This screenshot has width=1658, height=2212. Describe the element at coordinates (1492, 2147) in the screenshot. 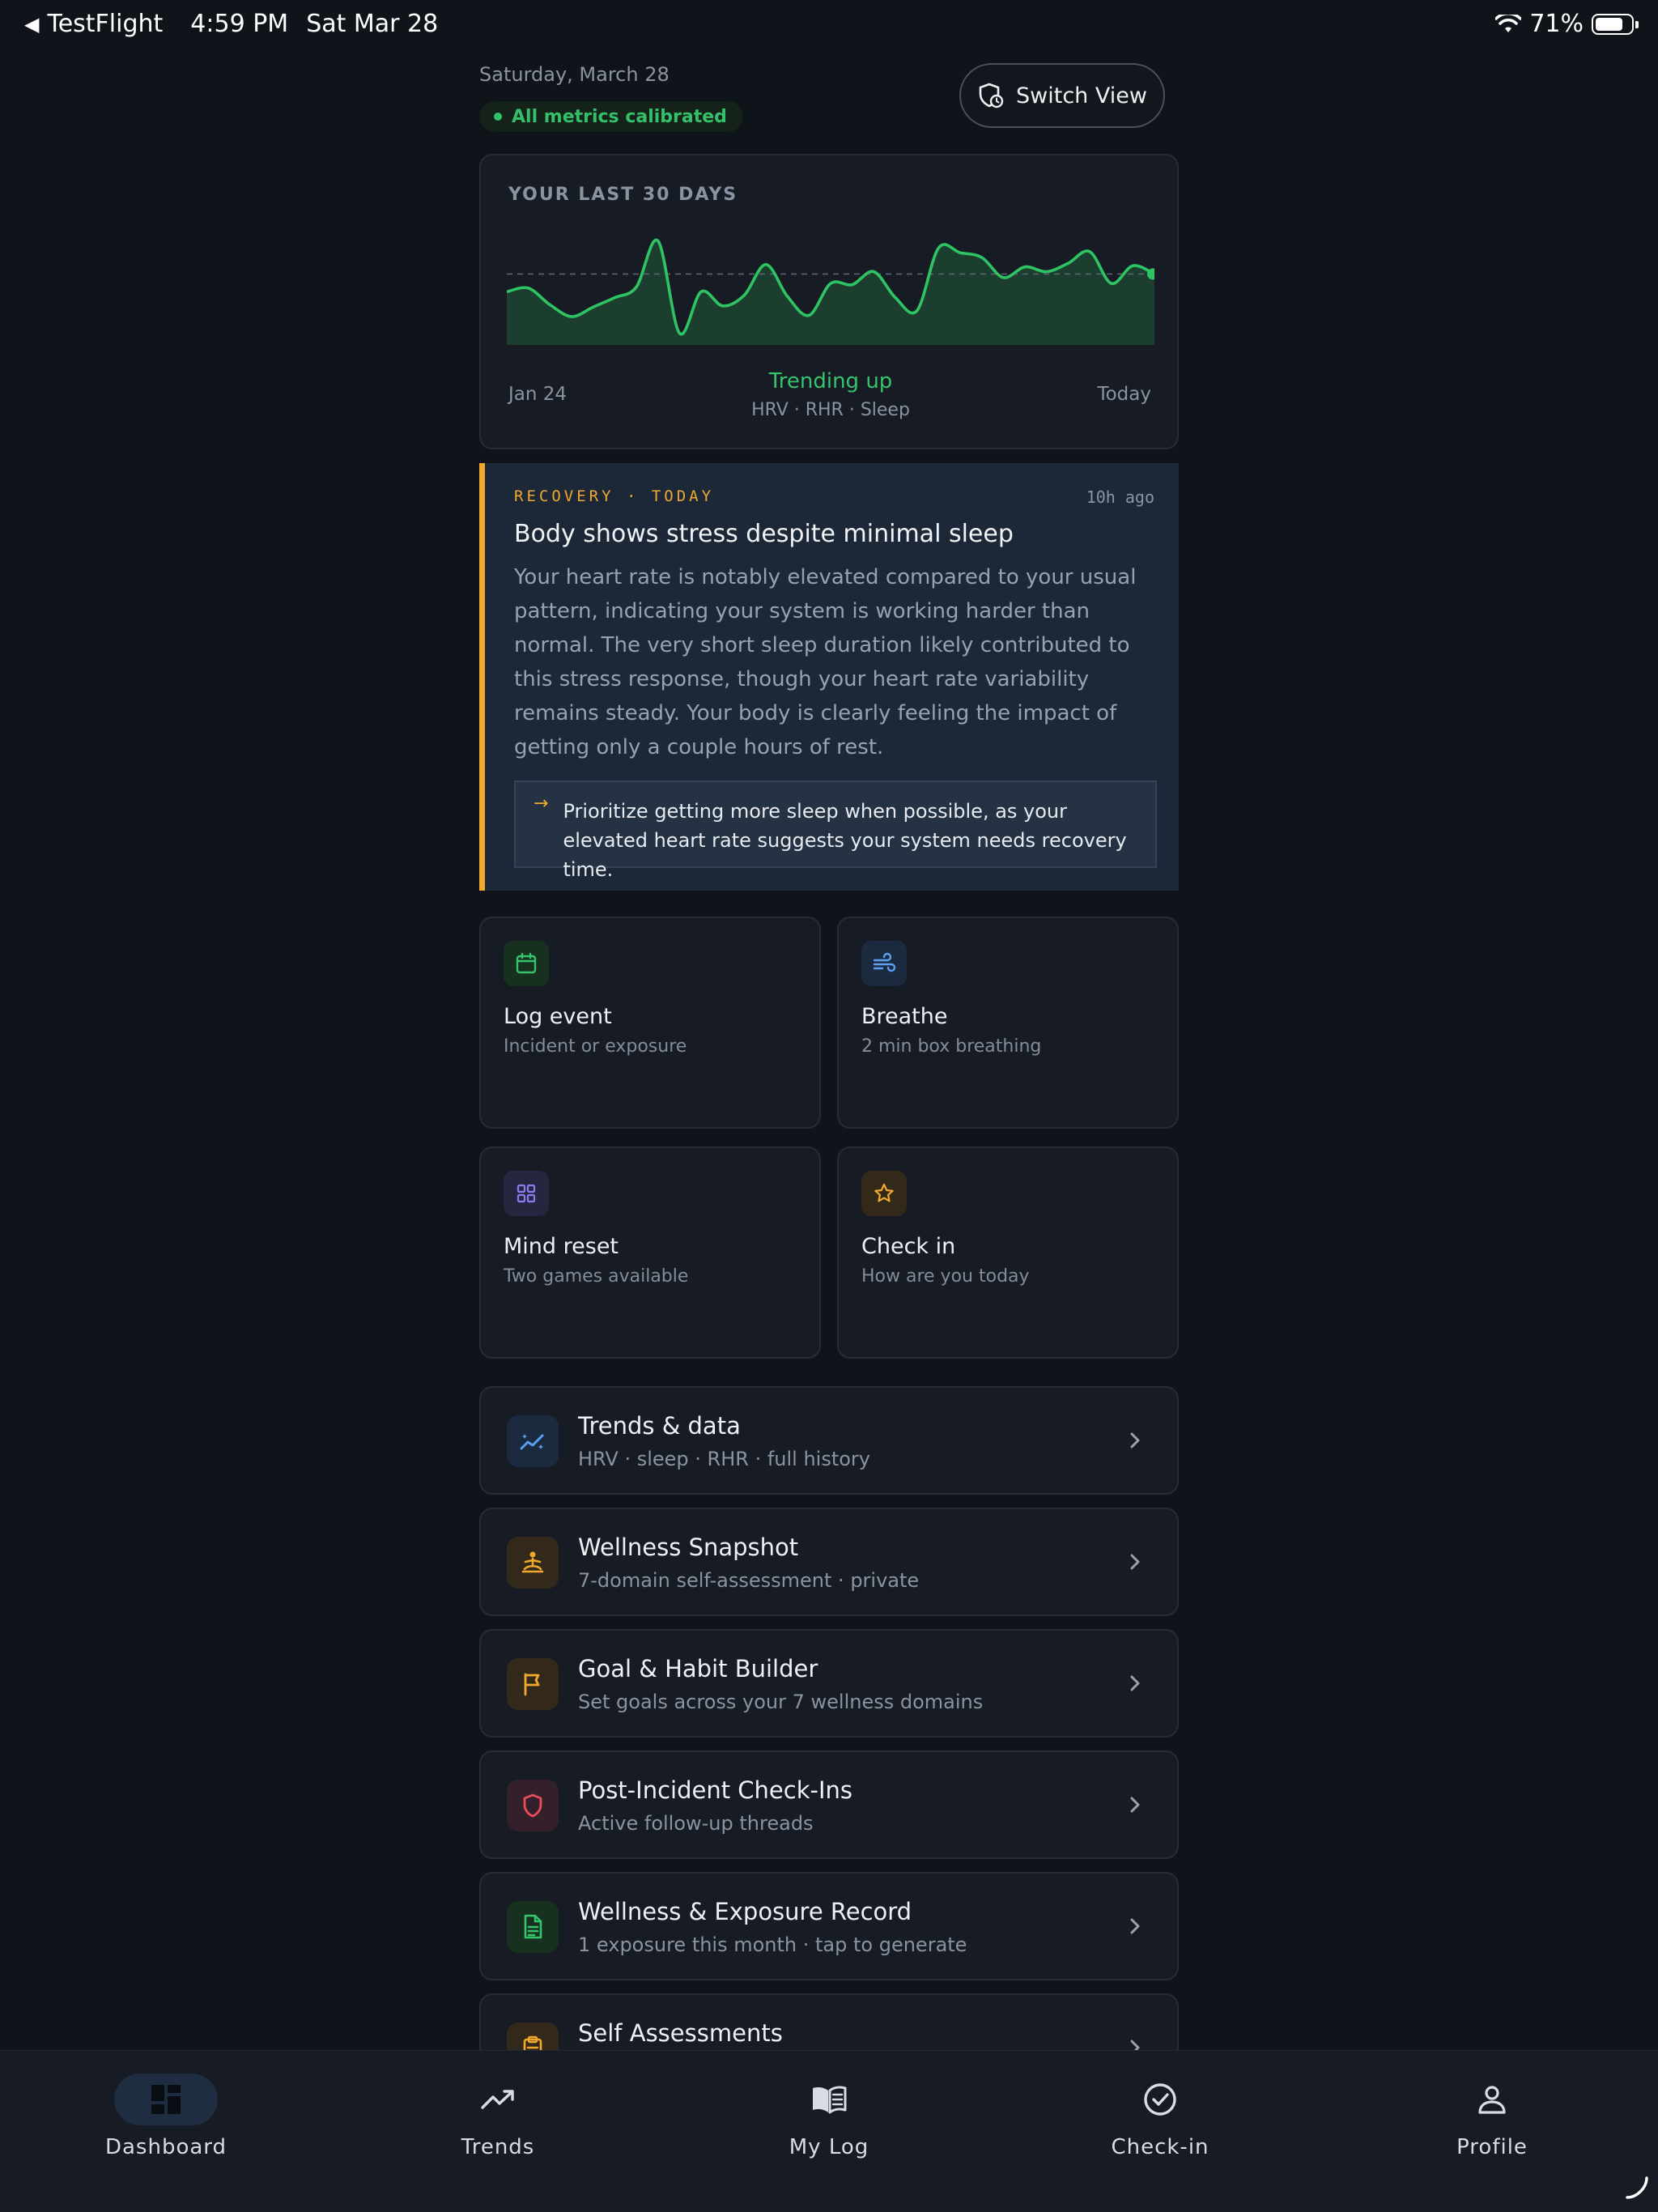

I see `tab-label: Profile` at that location.